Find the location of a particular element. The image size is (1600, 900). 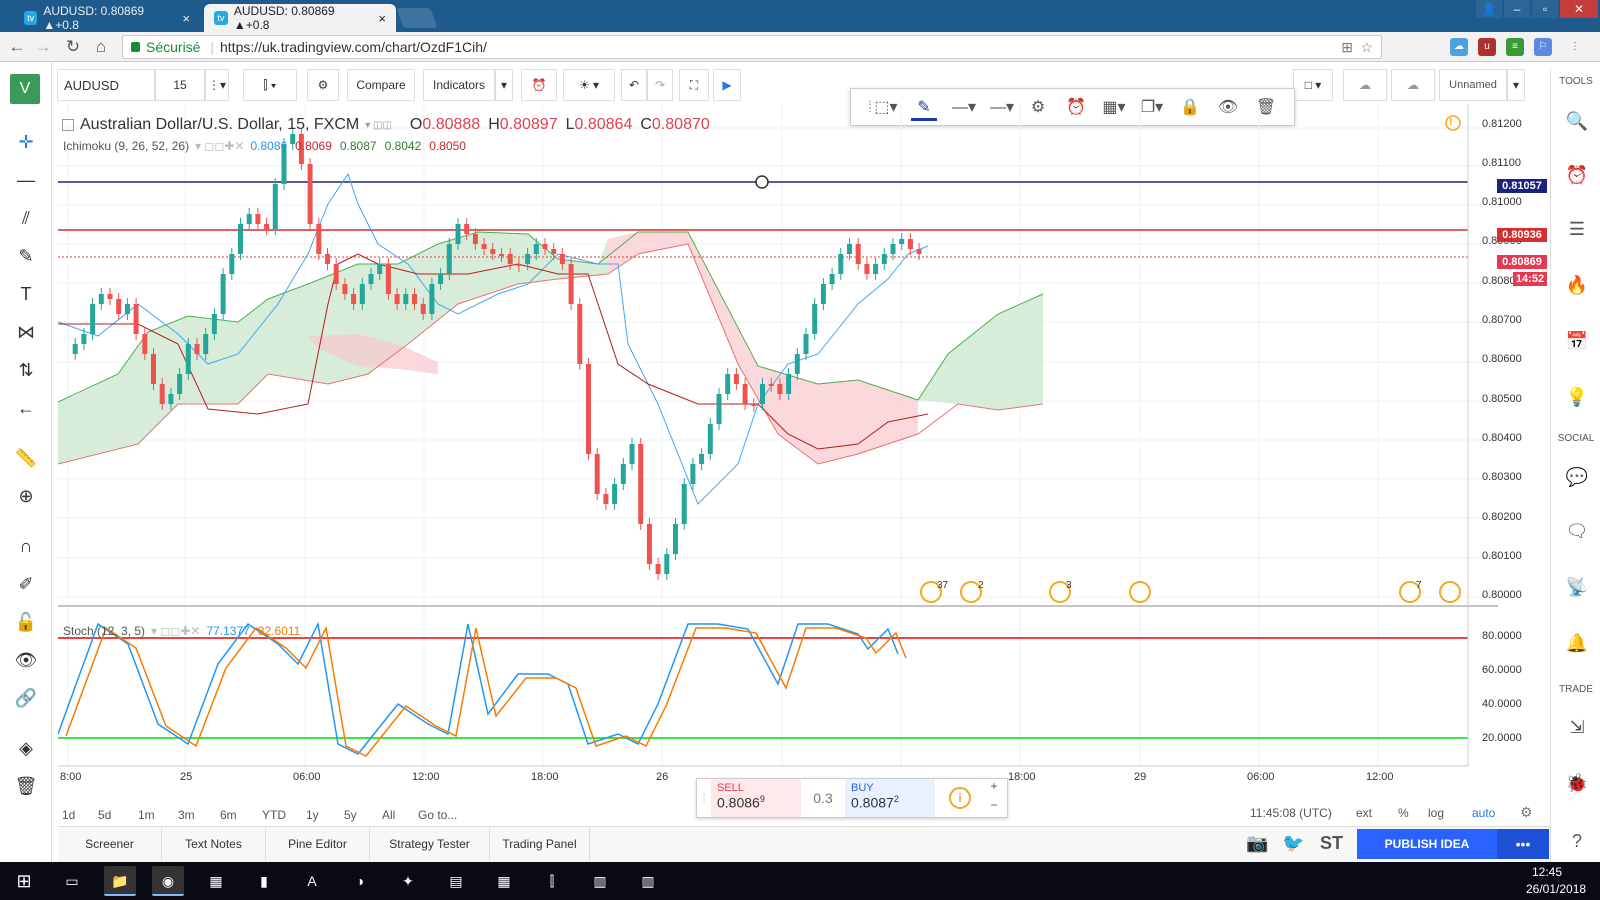

tab-screener: Screener is located at coordinates (110, 844).